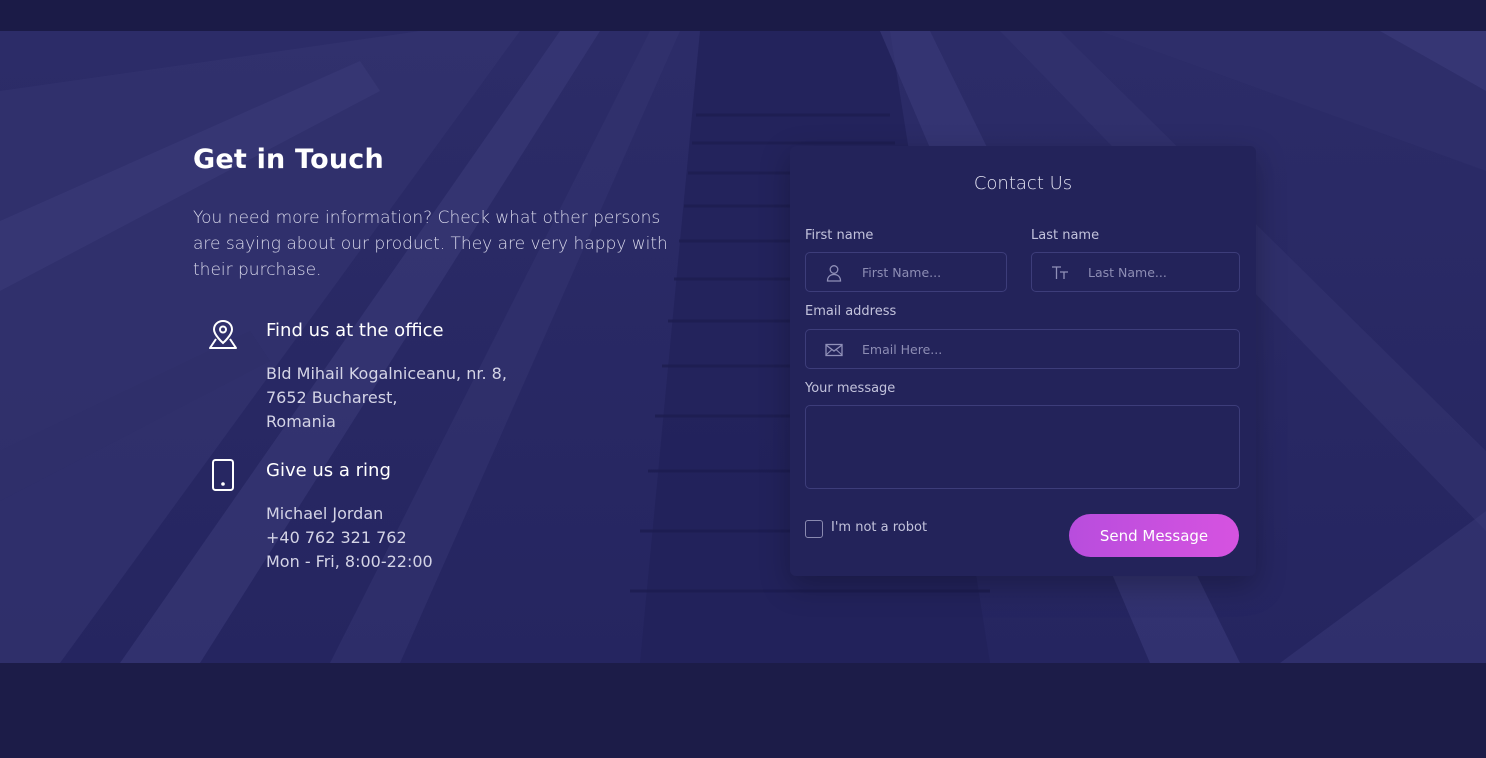 This screenshot has height=758, width=1486. What do you see at coordinates (1065, 235) in the screenshot?
I see `last-name-label: Last name` at bounding box center [1065, 235].